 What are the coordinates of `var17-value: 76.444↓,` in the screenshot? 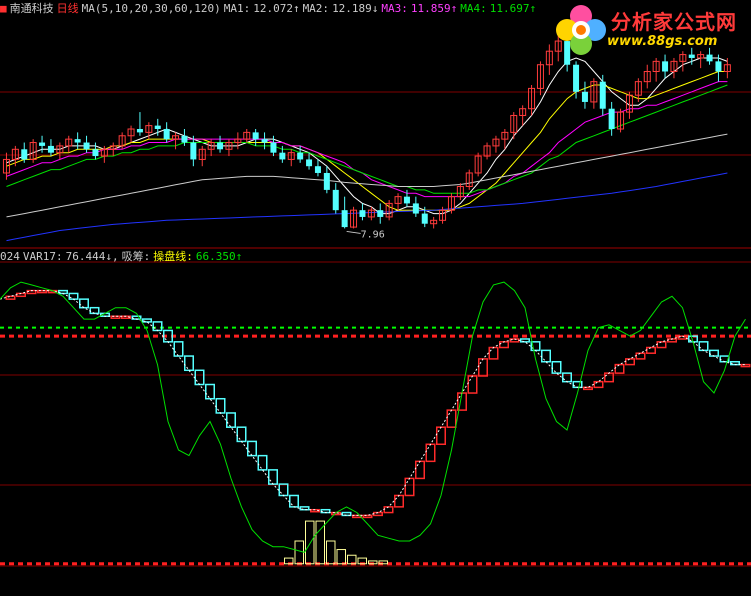 It's located at (92, 256).